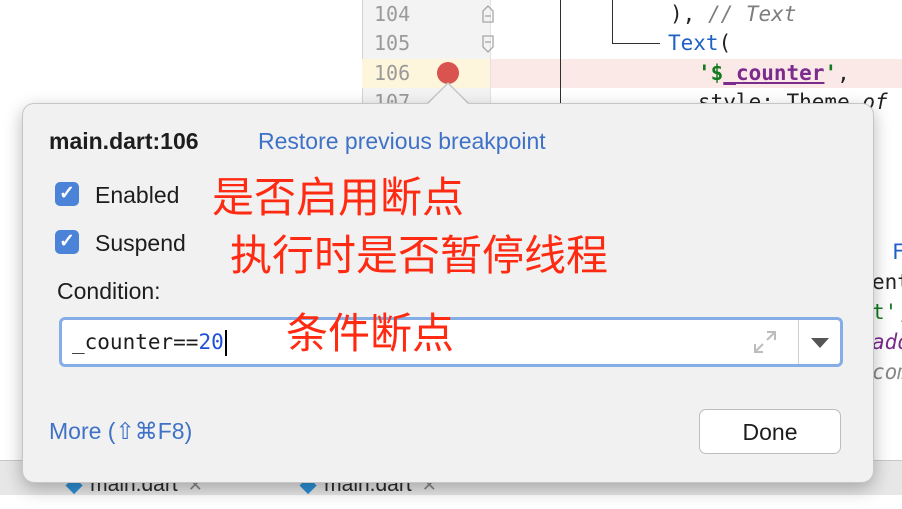 This screenshot has height=509, width=902. I want to click on condition-input-text: _counter==20, so click(149, 342).